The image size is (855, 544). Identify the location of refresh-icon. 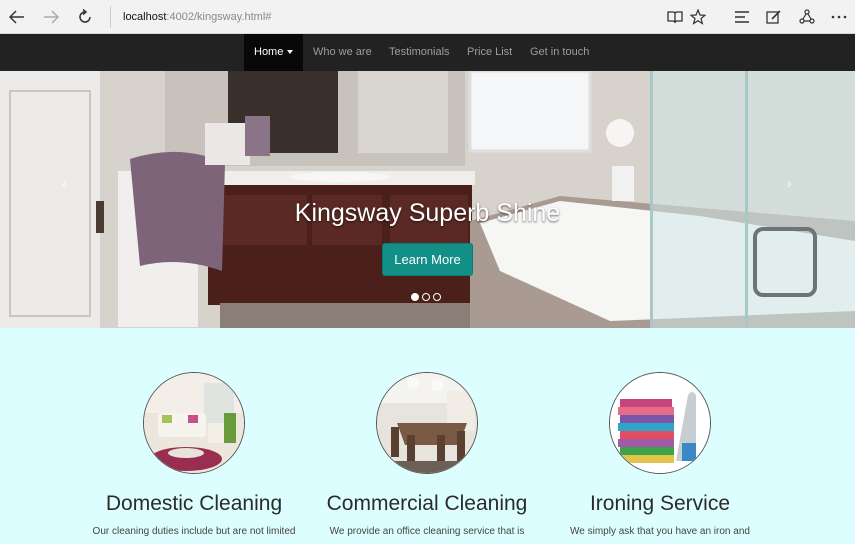
(85, 17).